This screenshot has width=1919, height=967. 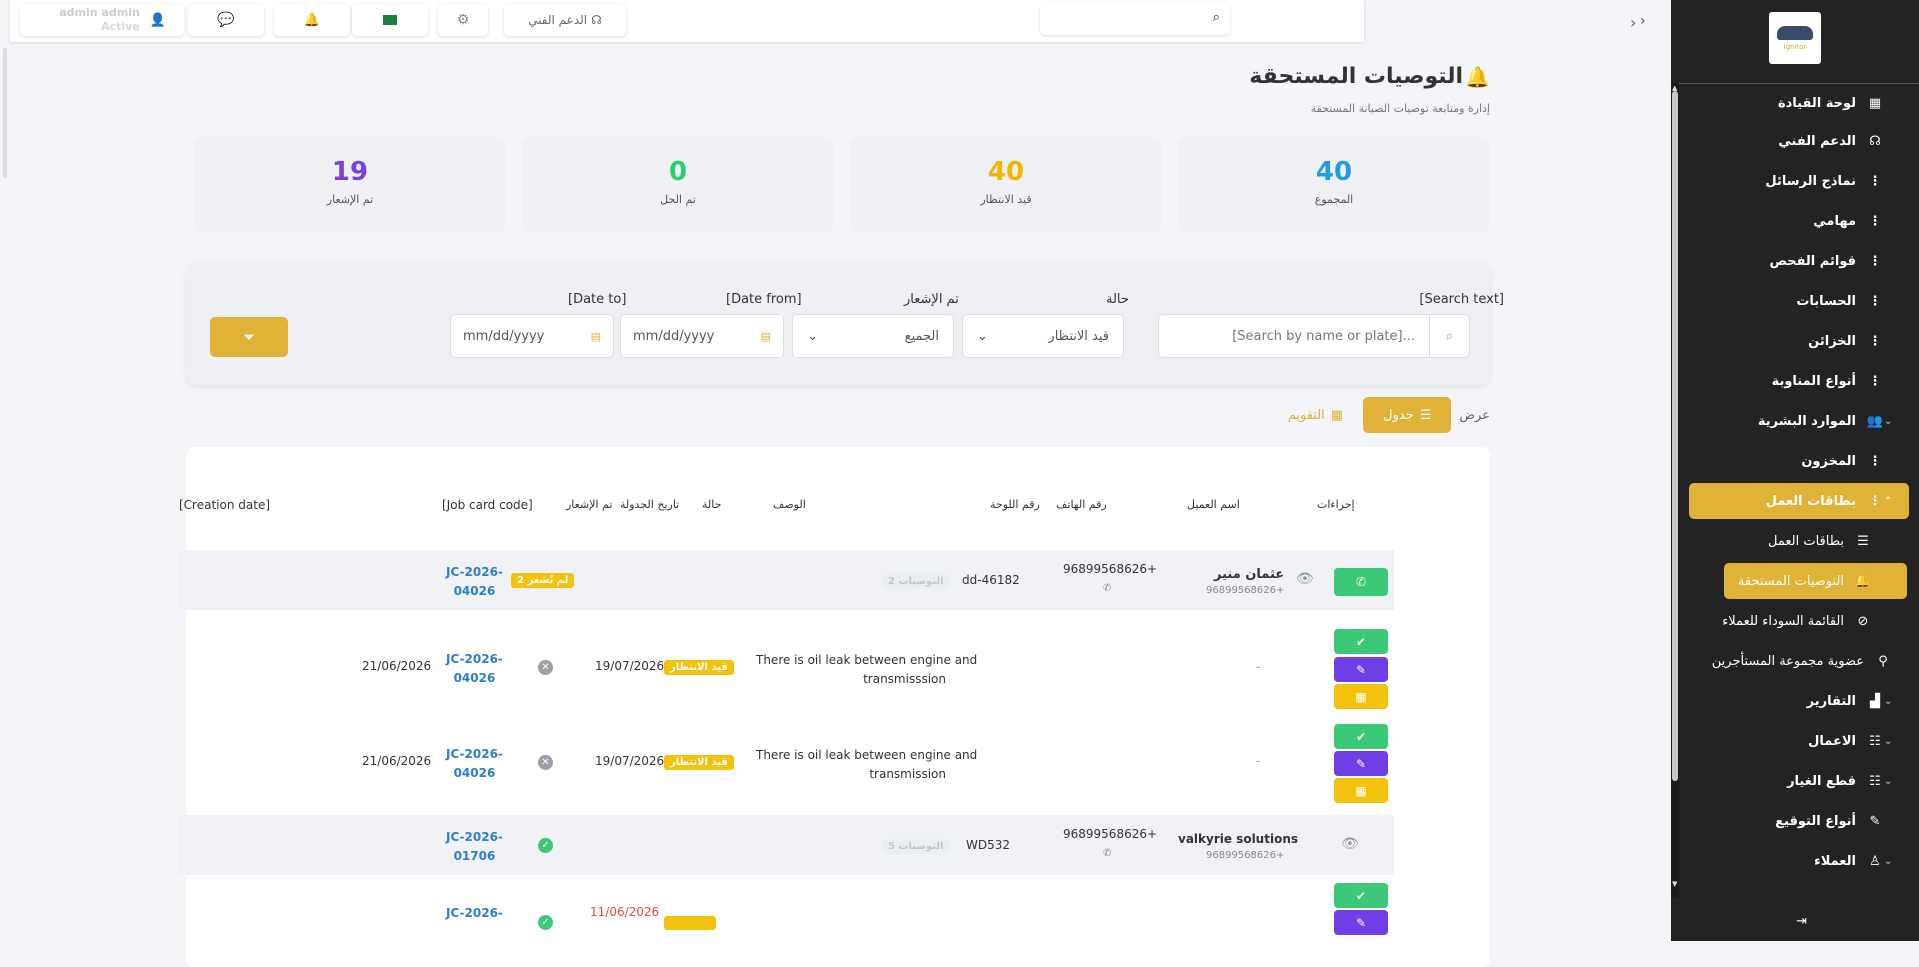 I want to click on notified-select: ⌄ الجميع, so click(x=873, y=336).